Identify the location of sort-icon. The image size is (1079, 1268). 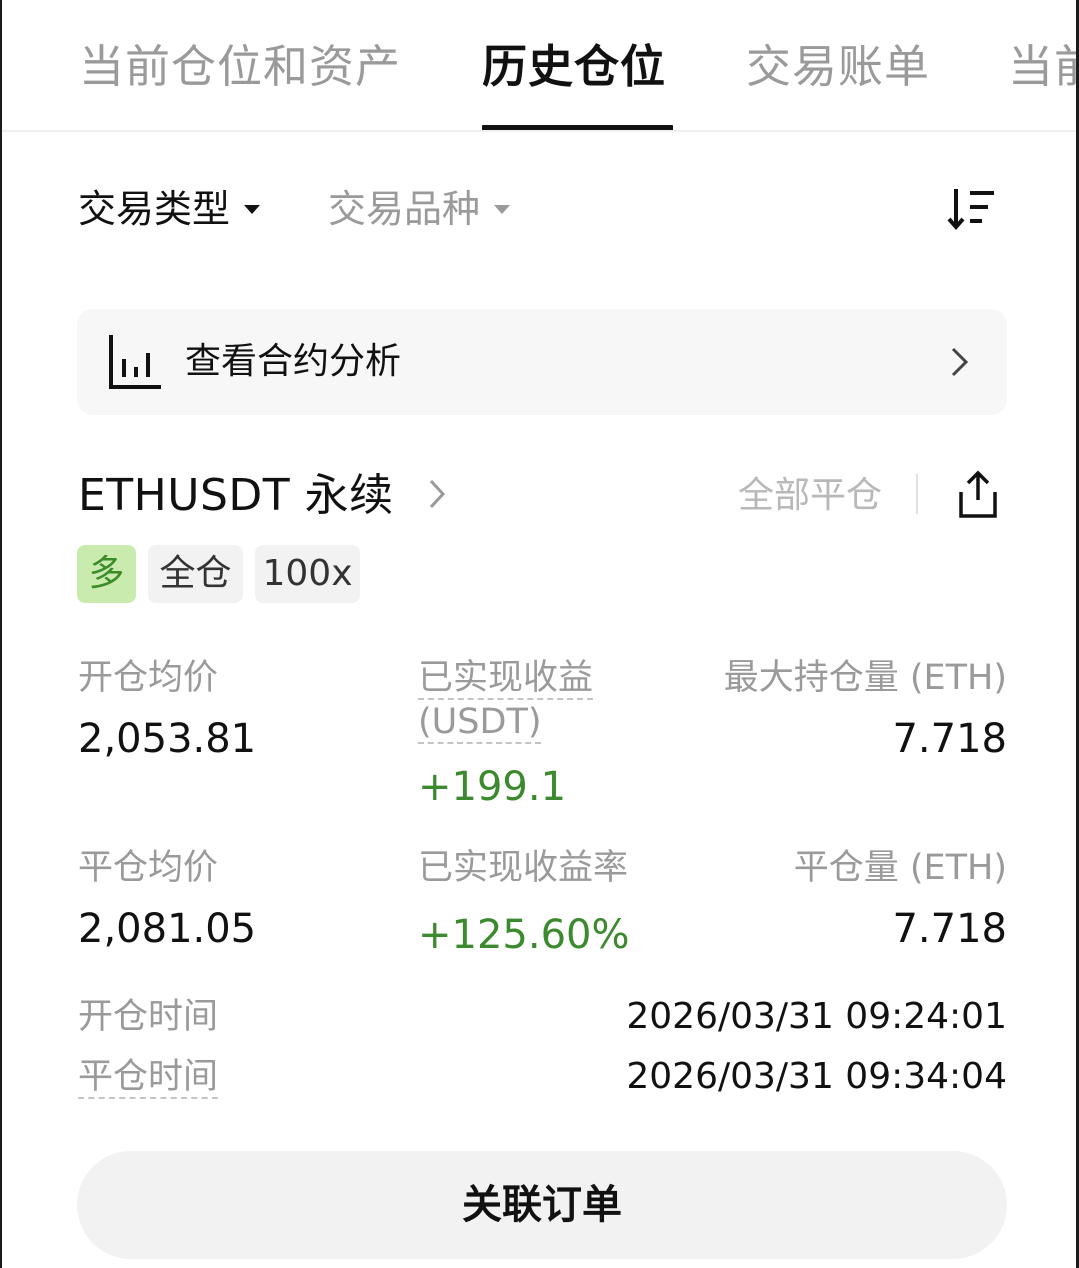
(972, 209).